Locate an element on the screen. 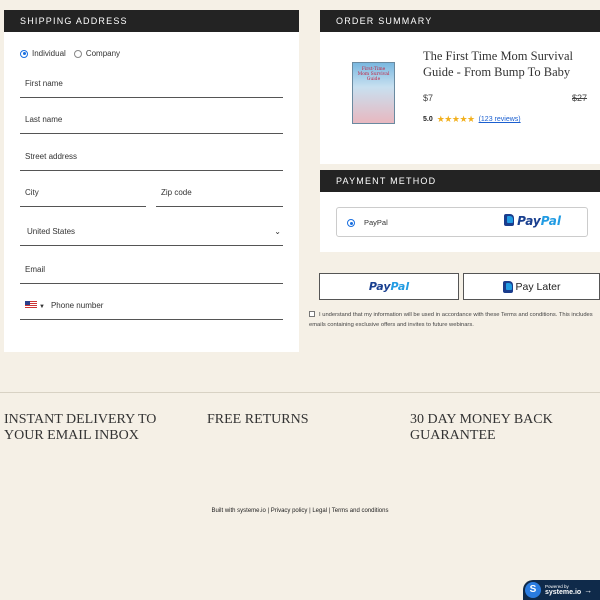  us-flag-icon is located at coordinates (31, 305).